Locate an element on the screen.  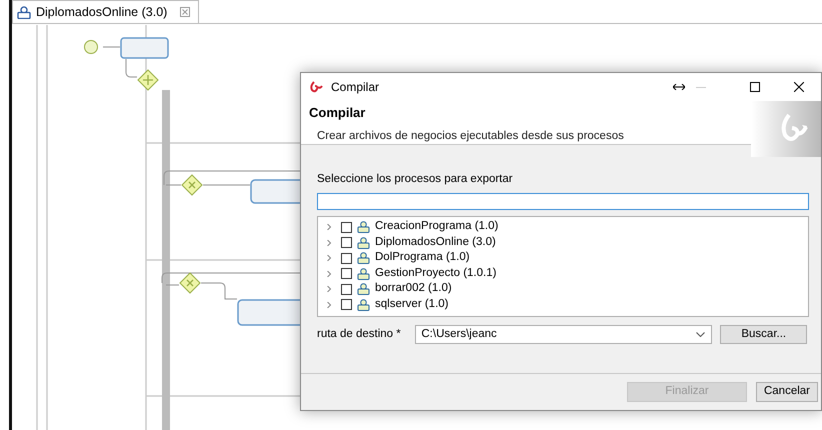
process-label: borrar002 (1.0) is located at coordinates (413, 289).